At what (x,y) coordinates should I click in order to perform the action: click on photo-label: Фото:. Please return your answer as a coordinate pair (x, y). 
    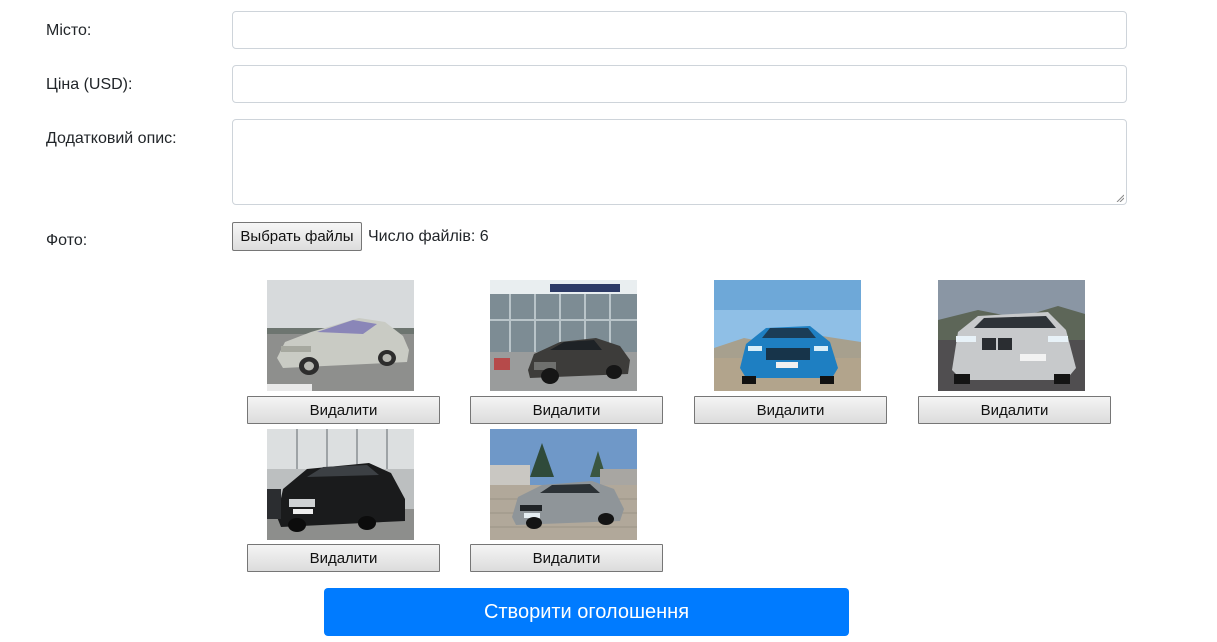
    Looking at the image, I should click on (67, 240).